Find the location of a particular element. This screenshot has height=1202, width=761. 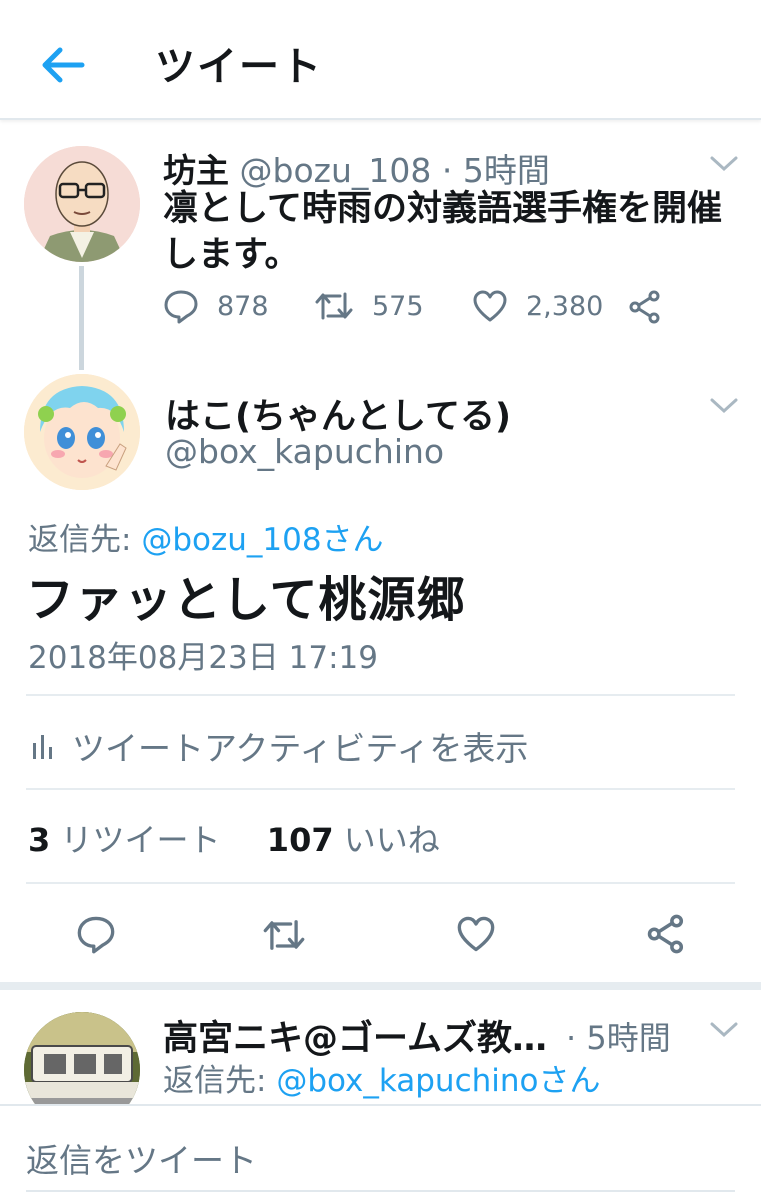

engagement-stats: 3 リツイート 107 いいね is located at coordinates (234, 838).